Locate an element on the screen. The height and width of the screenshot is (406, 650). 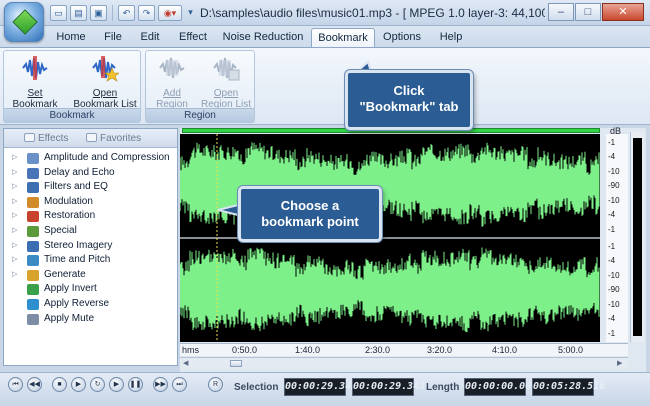
bookmark-point-callout: Choose a bookmark point is located at coordinates (310, 214).